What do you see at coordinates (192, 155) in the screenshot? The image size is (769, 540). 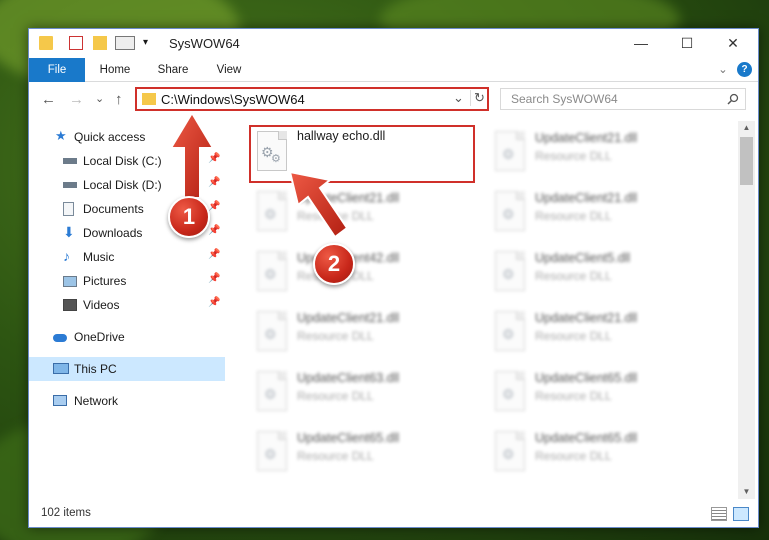 I see `arrow-1-icon` at bounding box center [192, 155].